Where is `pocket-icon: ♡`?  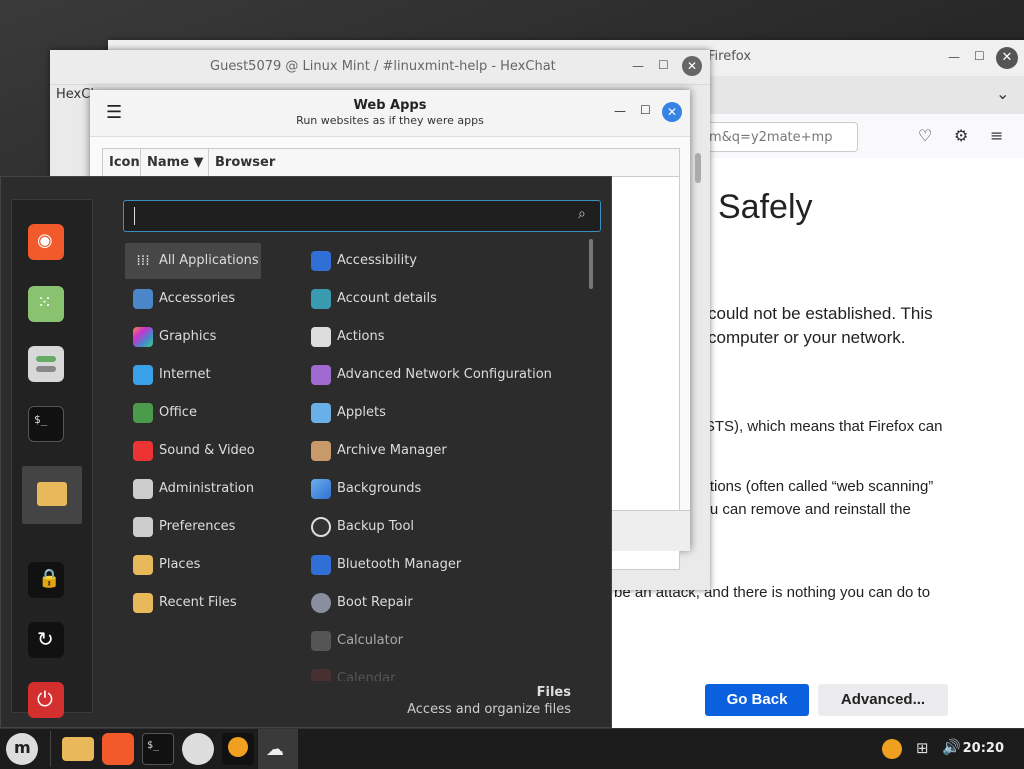 pocket-icon: ♡ is located at coordinates (925, 135).